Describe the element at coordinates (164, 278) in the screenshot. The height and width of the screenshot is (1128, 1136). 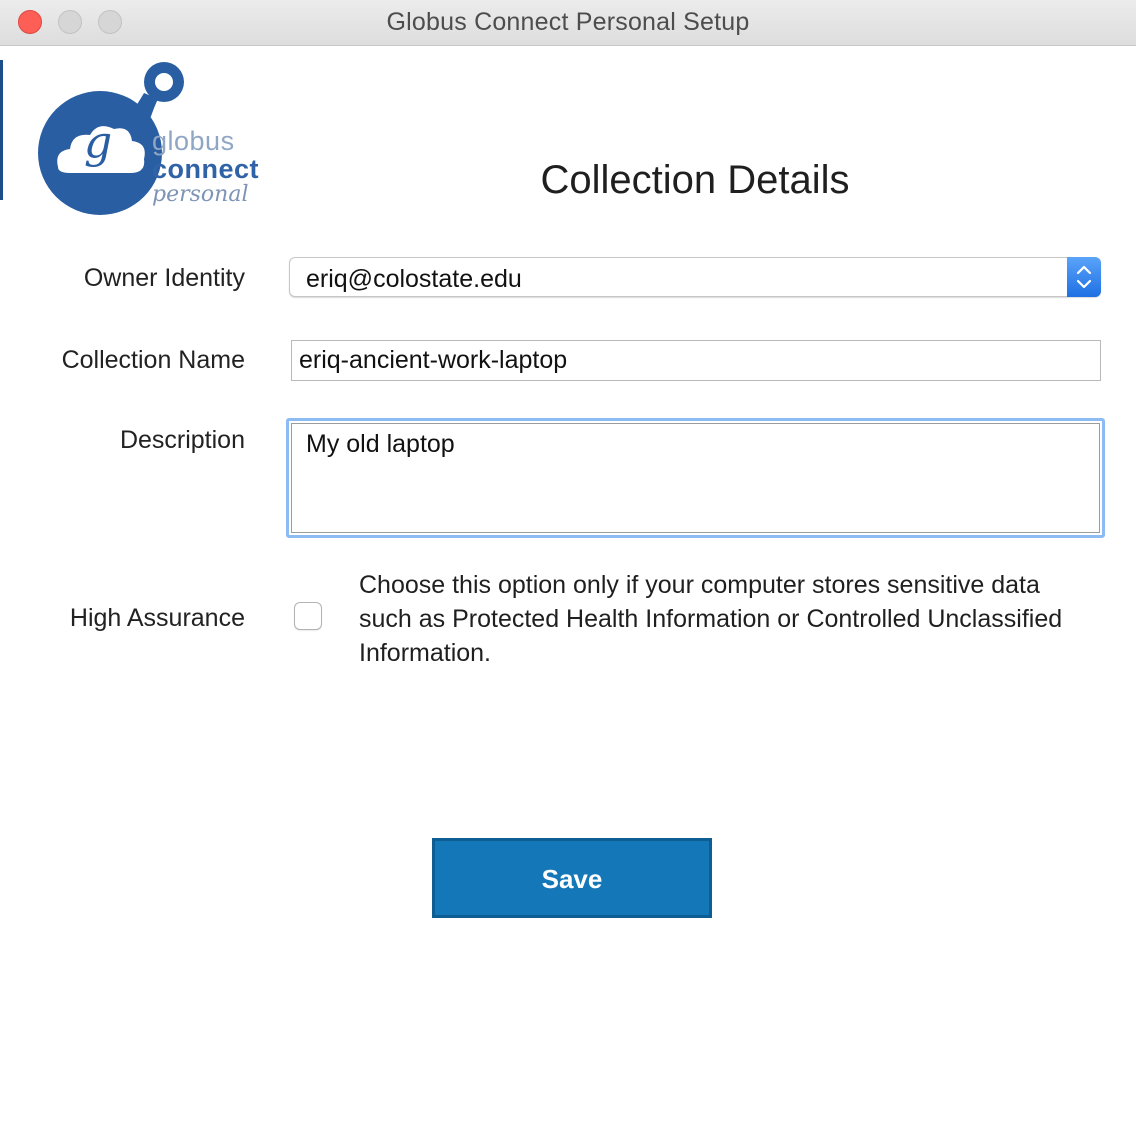
I see `owner-identity-label: Owner Identity` at that location.